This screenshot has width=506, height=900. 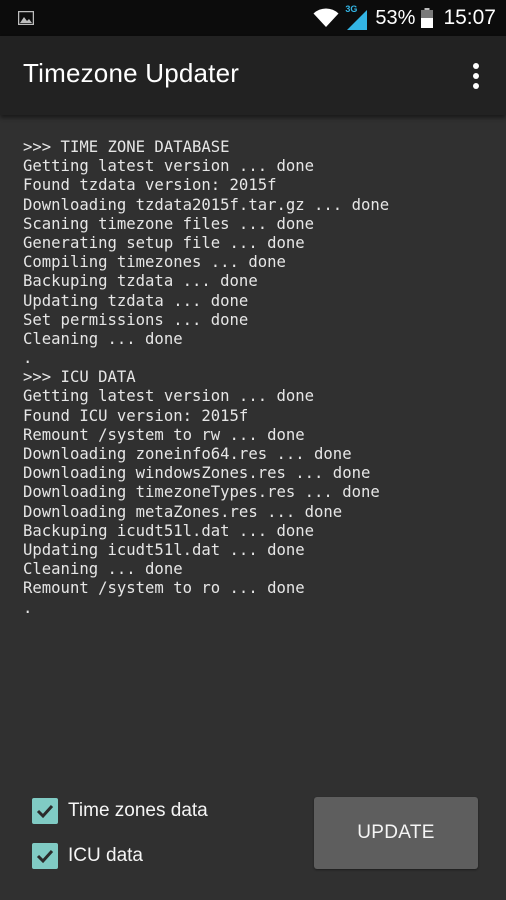 I want to click on log-line: Compiling timezones ... done, so click(x=154, y=262).